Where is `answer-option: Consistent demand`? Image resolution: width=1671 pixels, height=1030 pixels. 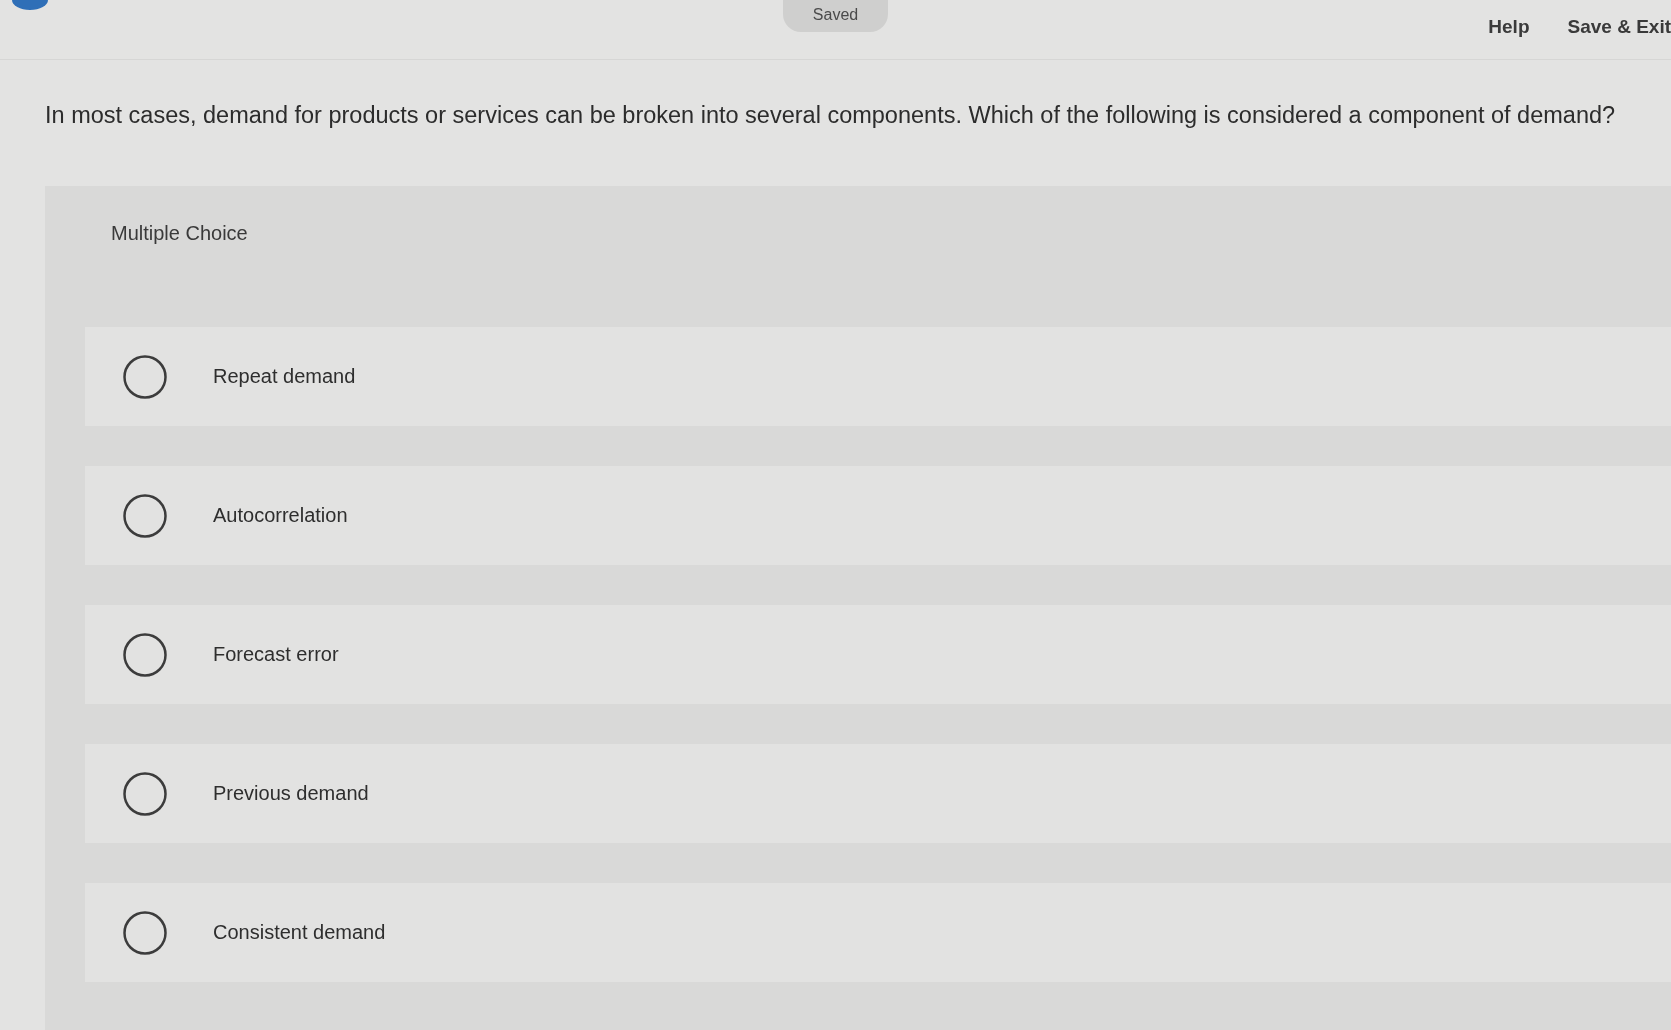 answer-option: Consistent demand is located at coordinates (878, 932).